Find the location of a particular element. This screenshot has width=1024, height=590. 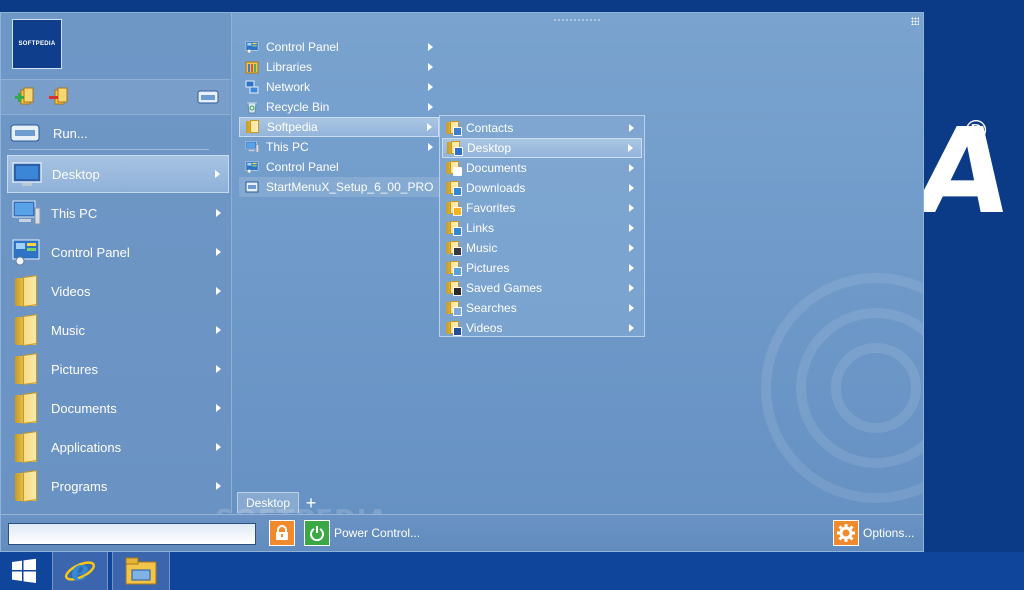

links-folder-icon is located at coordinates (454, 228).